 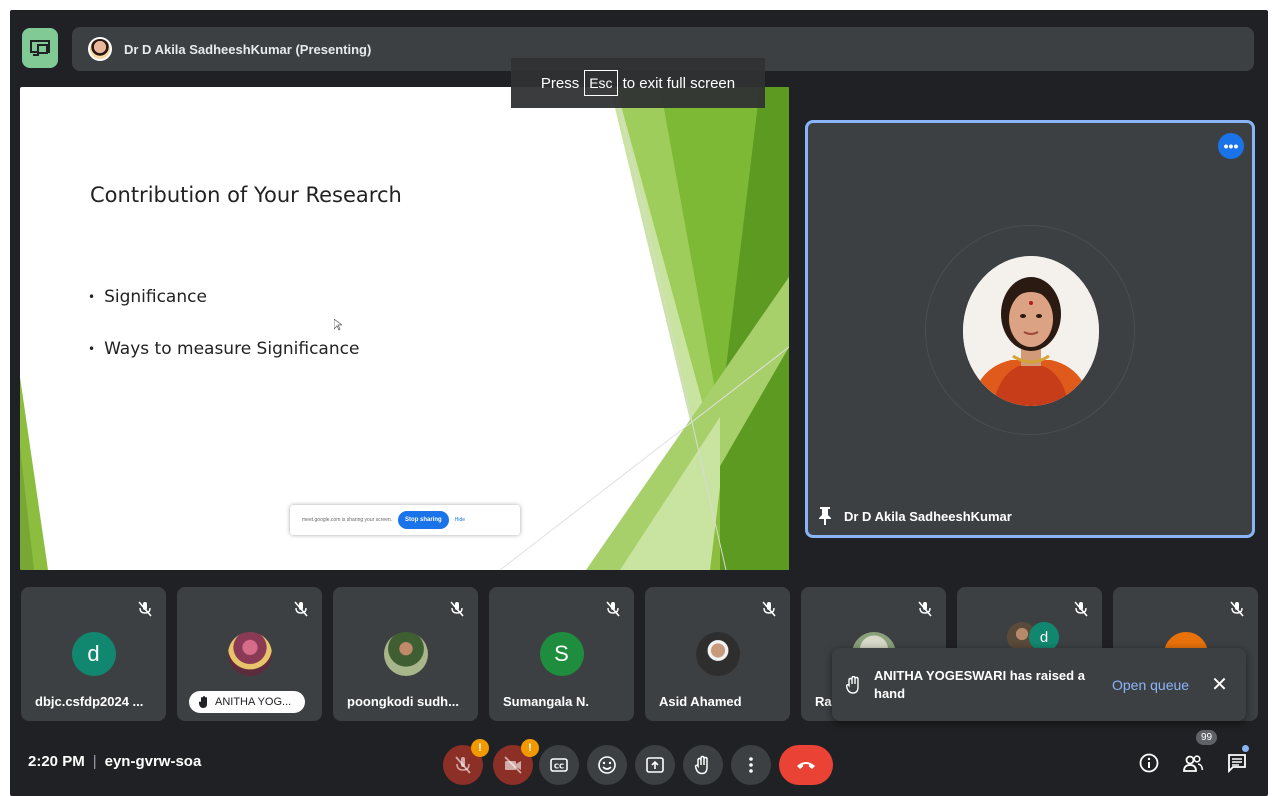 I want to click on slide-bullet: • Ways to measure Significance, so click(x=223, y=349).